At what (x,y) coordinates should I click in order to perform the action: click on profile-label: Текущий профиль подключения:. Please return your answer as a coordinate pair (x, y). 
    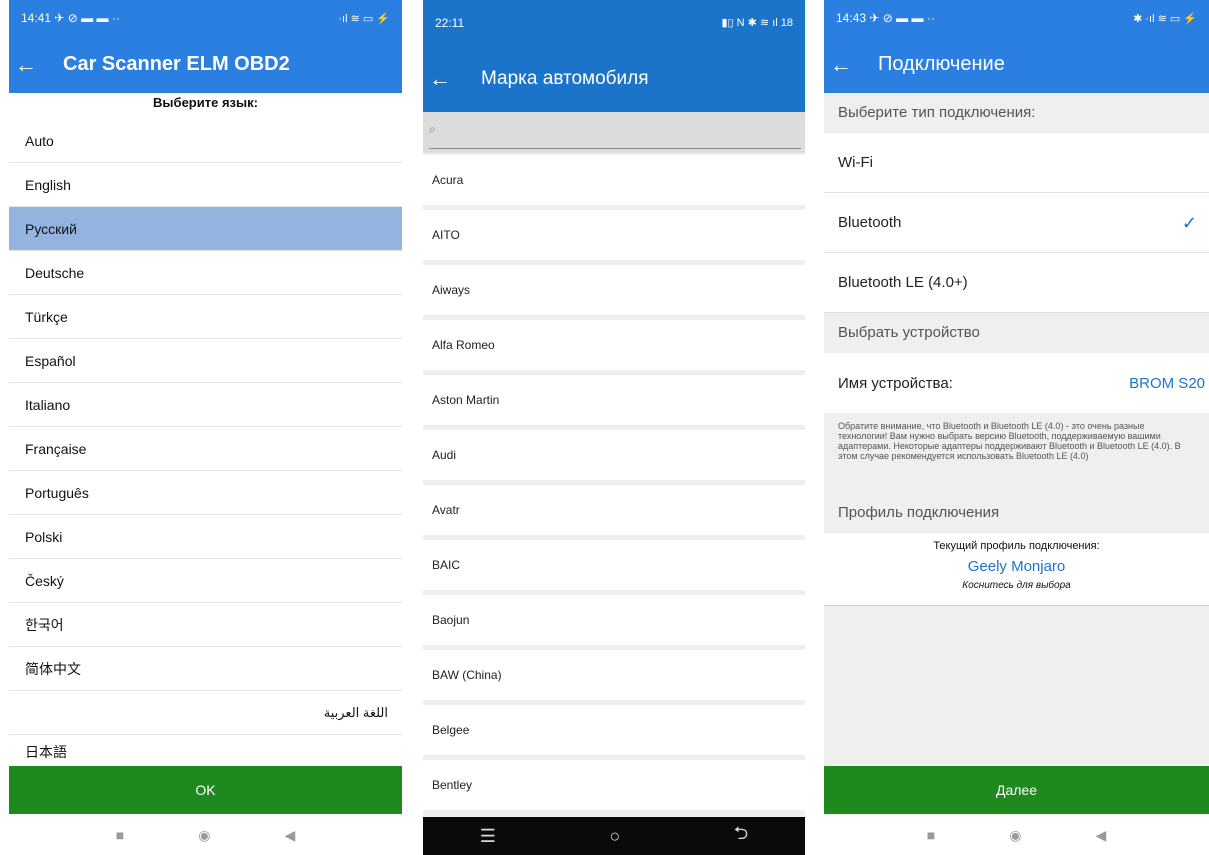
    Looking at the image, I should click on (1016, 546).